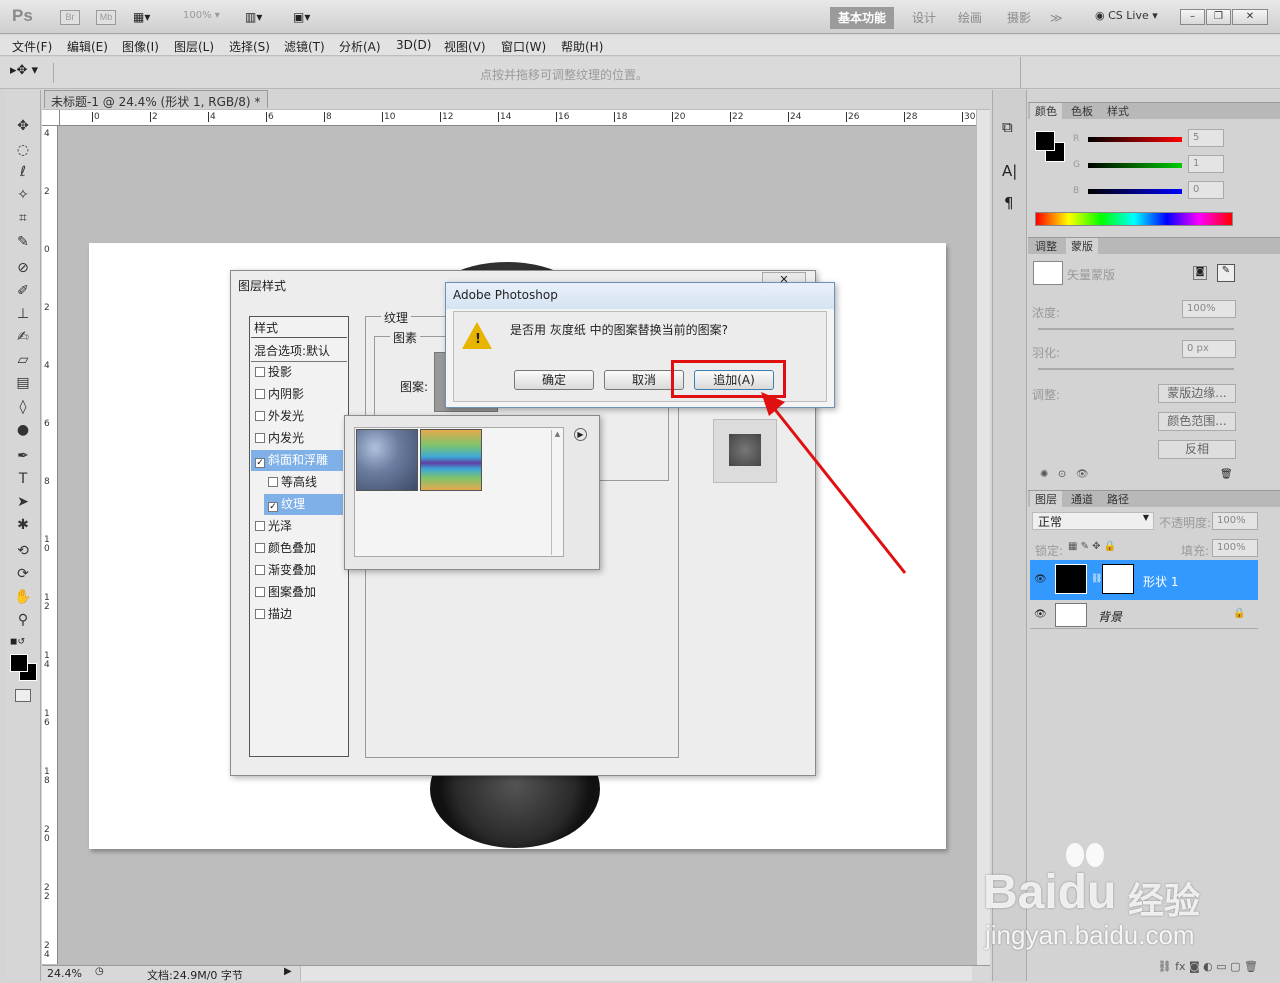 The width and height of the screenshot is (1280, 983). I want to click on style-item: 内阴影, so click(297, 394).